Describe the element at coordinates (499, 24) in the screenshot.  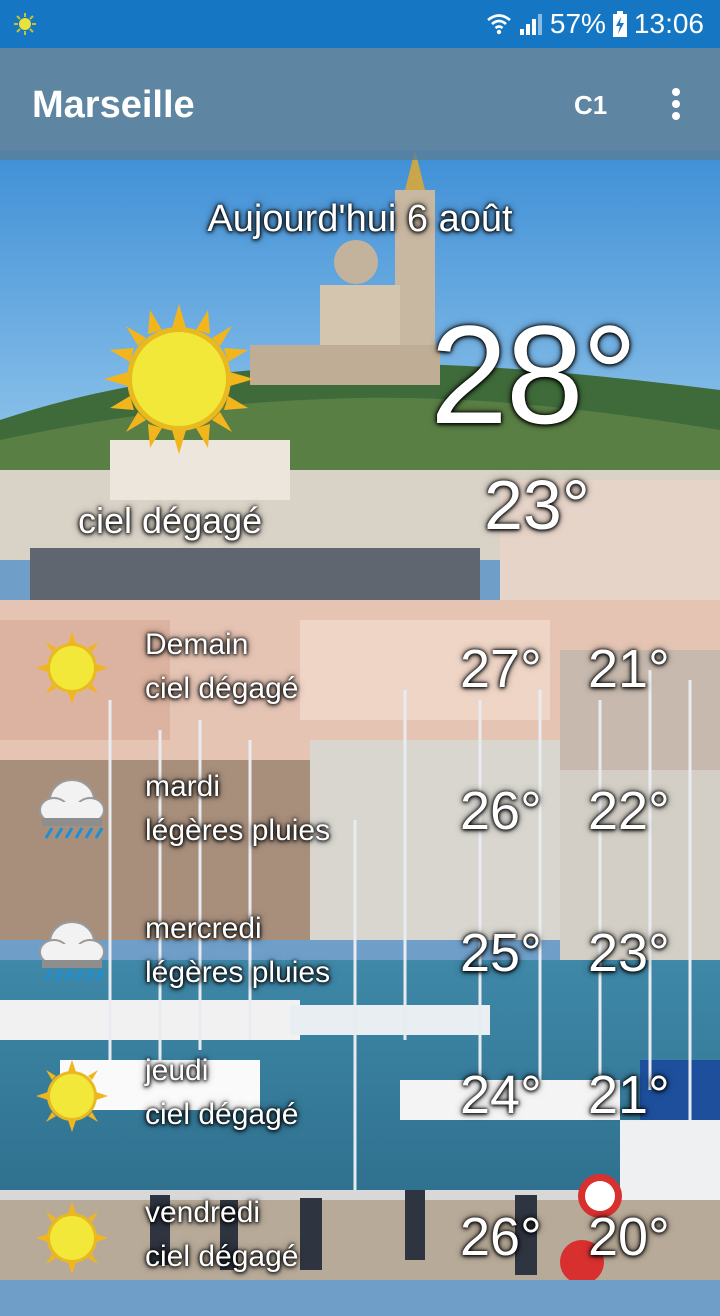
I see `wifi-icon` at that location.